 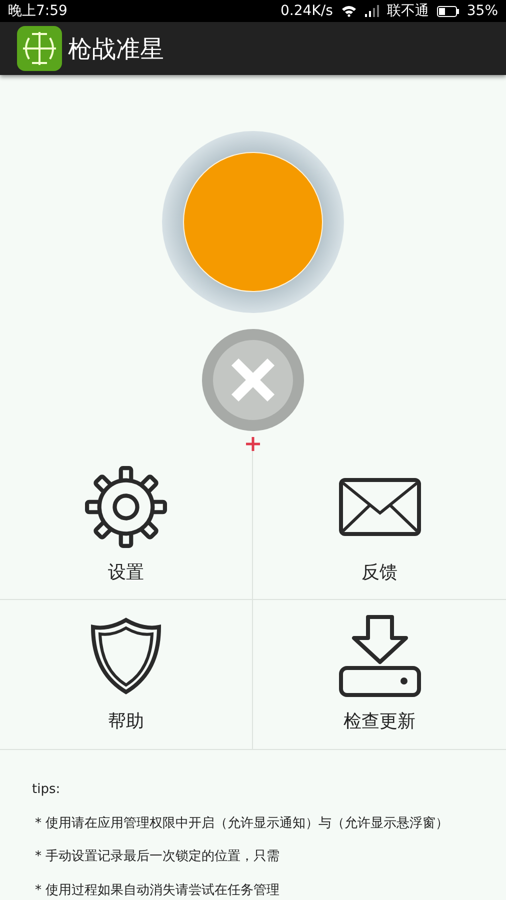 What do you see at coordinates (348, 11) in the screenshot?
I see `wifi-icon` at bounding box center [348, 11].